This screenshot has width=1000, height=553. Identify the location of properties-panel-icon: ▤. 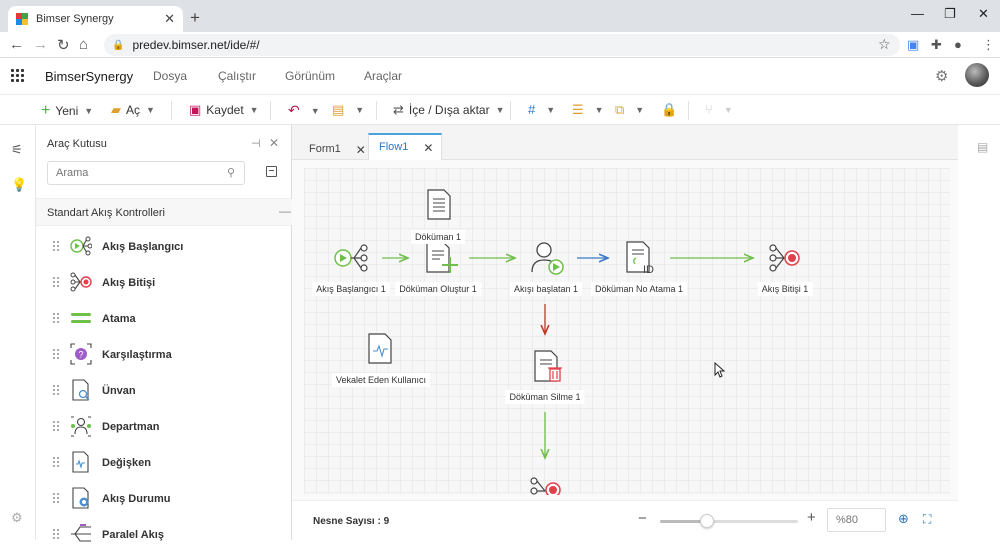
(982, 147).